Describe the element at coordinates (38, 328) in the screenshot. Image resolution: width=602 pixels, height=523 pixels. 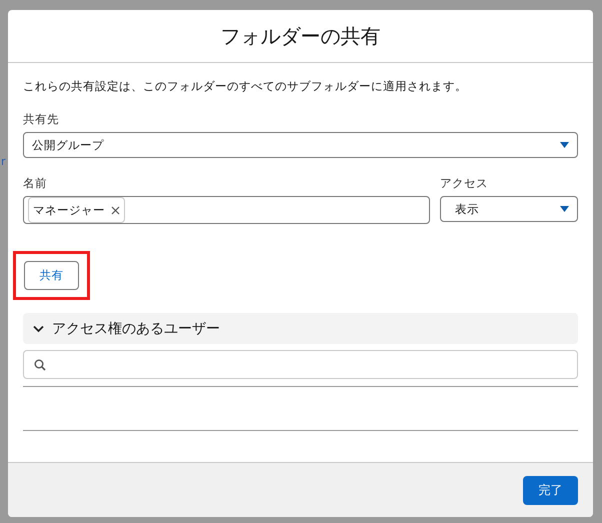
I see `chevron-icon` at that location.